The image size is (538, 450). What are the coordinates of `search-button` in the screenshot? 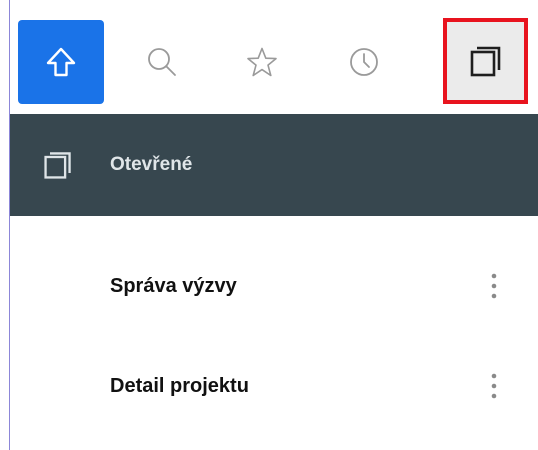 It's located at (162, 62).